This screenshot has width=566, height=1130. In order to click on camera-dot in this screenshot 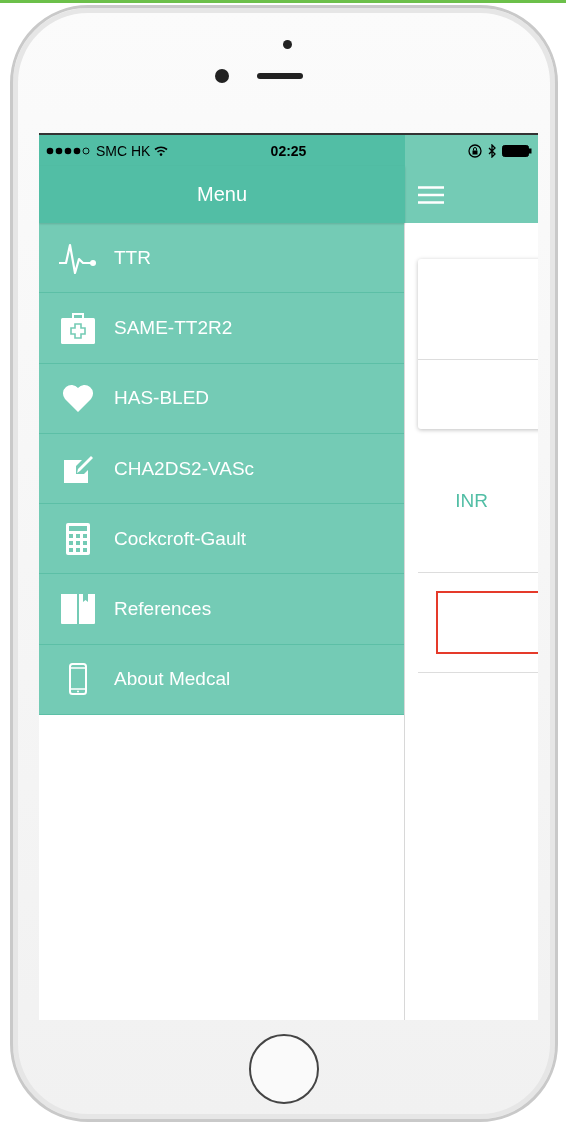, I will do `click(222, 76)`.